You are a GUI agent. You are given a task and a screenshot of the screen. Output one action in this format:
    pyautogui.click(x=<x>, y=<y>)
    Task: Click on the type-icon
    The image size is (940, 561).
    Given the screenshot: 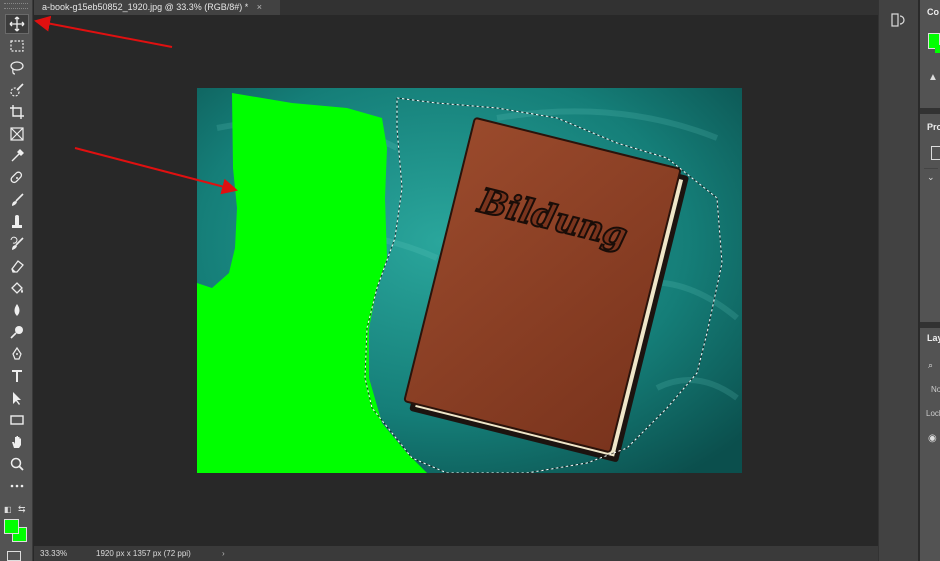 What is the action you would take?
    pyautogui.click(x=17, y=376)
    